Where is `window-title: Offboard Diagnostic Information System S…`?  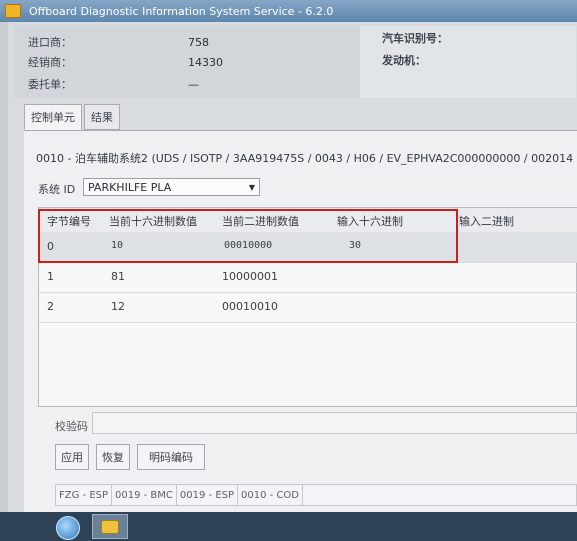 window-title: Offboard Diagnostic Information System S… is located at coordinates (181, 11).